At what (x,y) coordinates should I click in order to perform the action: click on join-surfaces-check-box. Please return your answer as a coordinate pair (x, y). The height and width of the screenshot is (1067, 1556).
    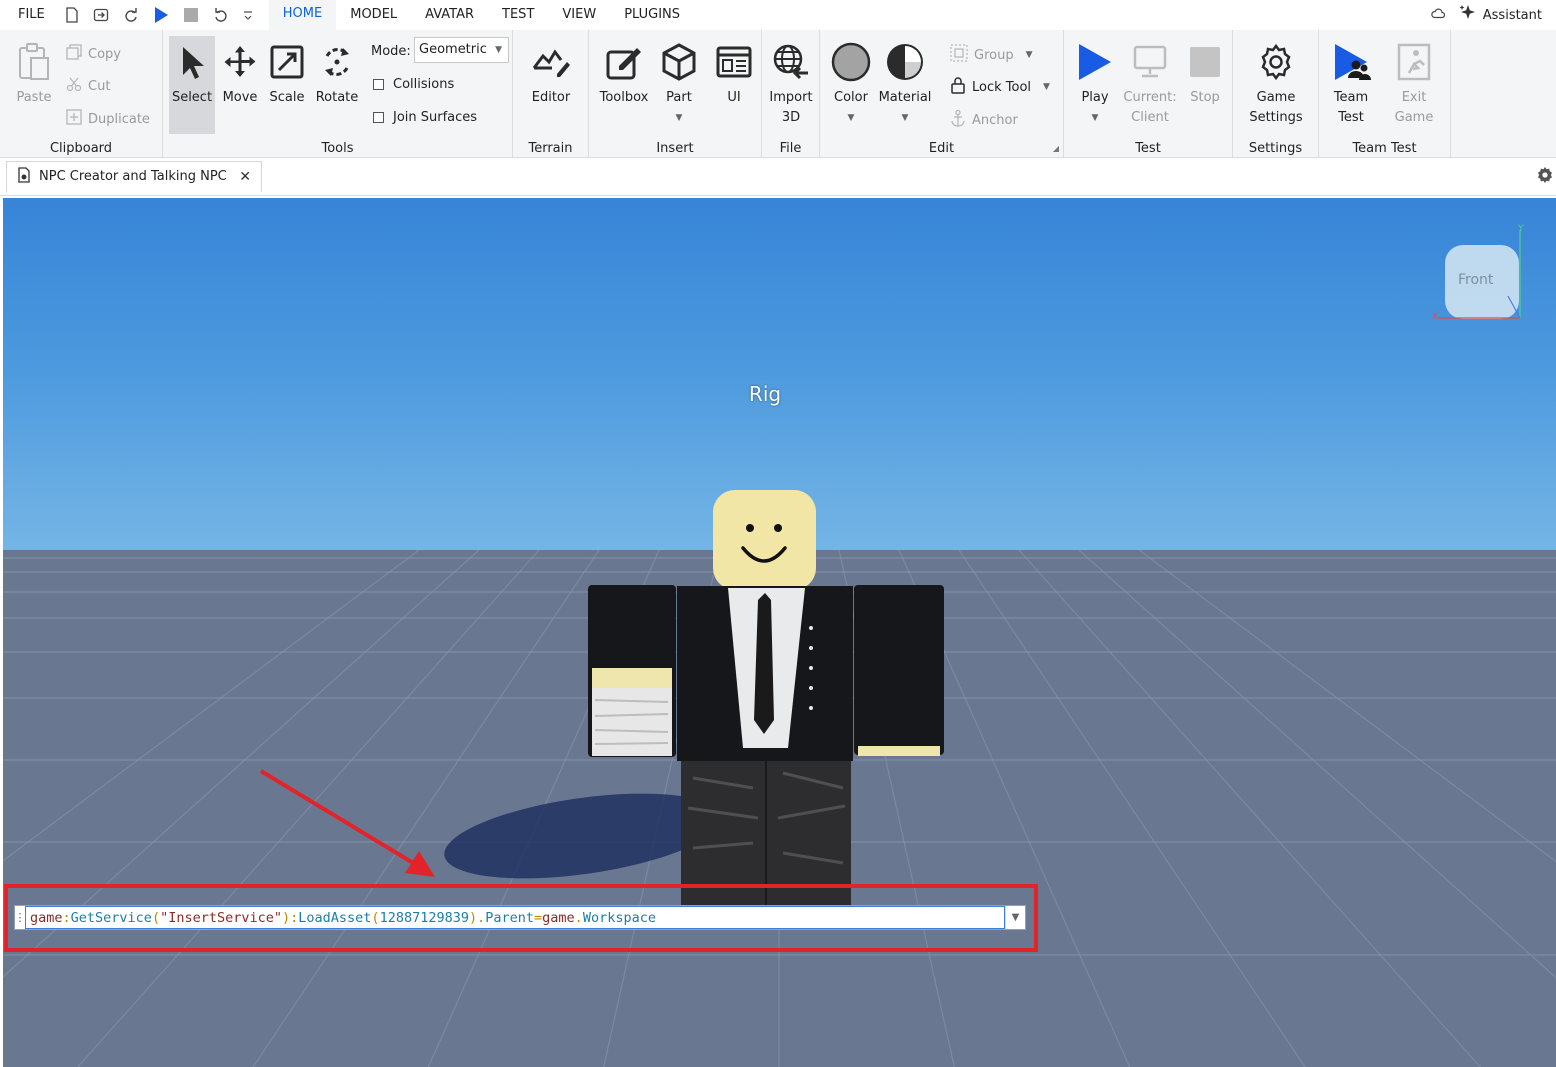
    Looking at the image, I should click on (378, 117).